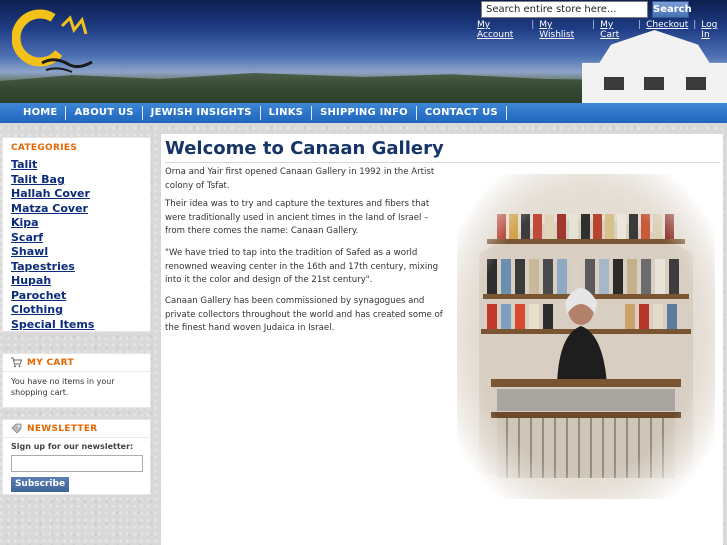 Image resolution: width=727 pixels, height=545 pixels. Describe the element at coordinates (672, 9) in the screenshot. I see `search-button: Search` at that location.